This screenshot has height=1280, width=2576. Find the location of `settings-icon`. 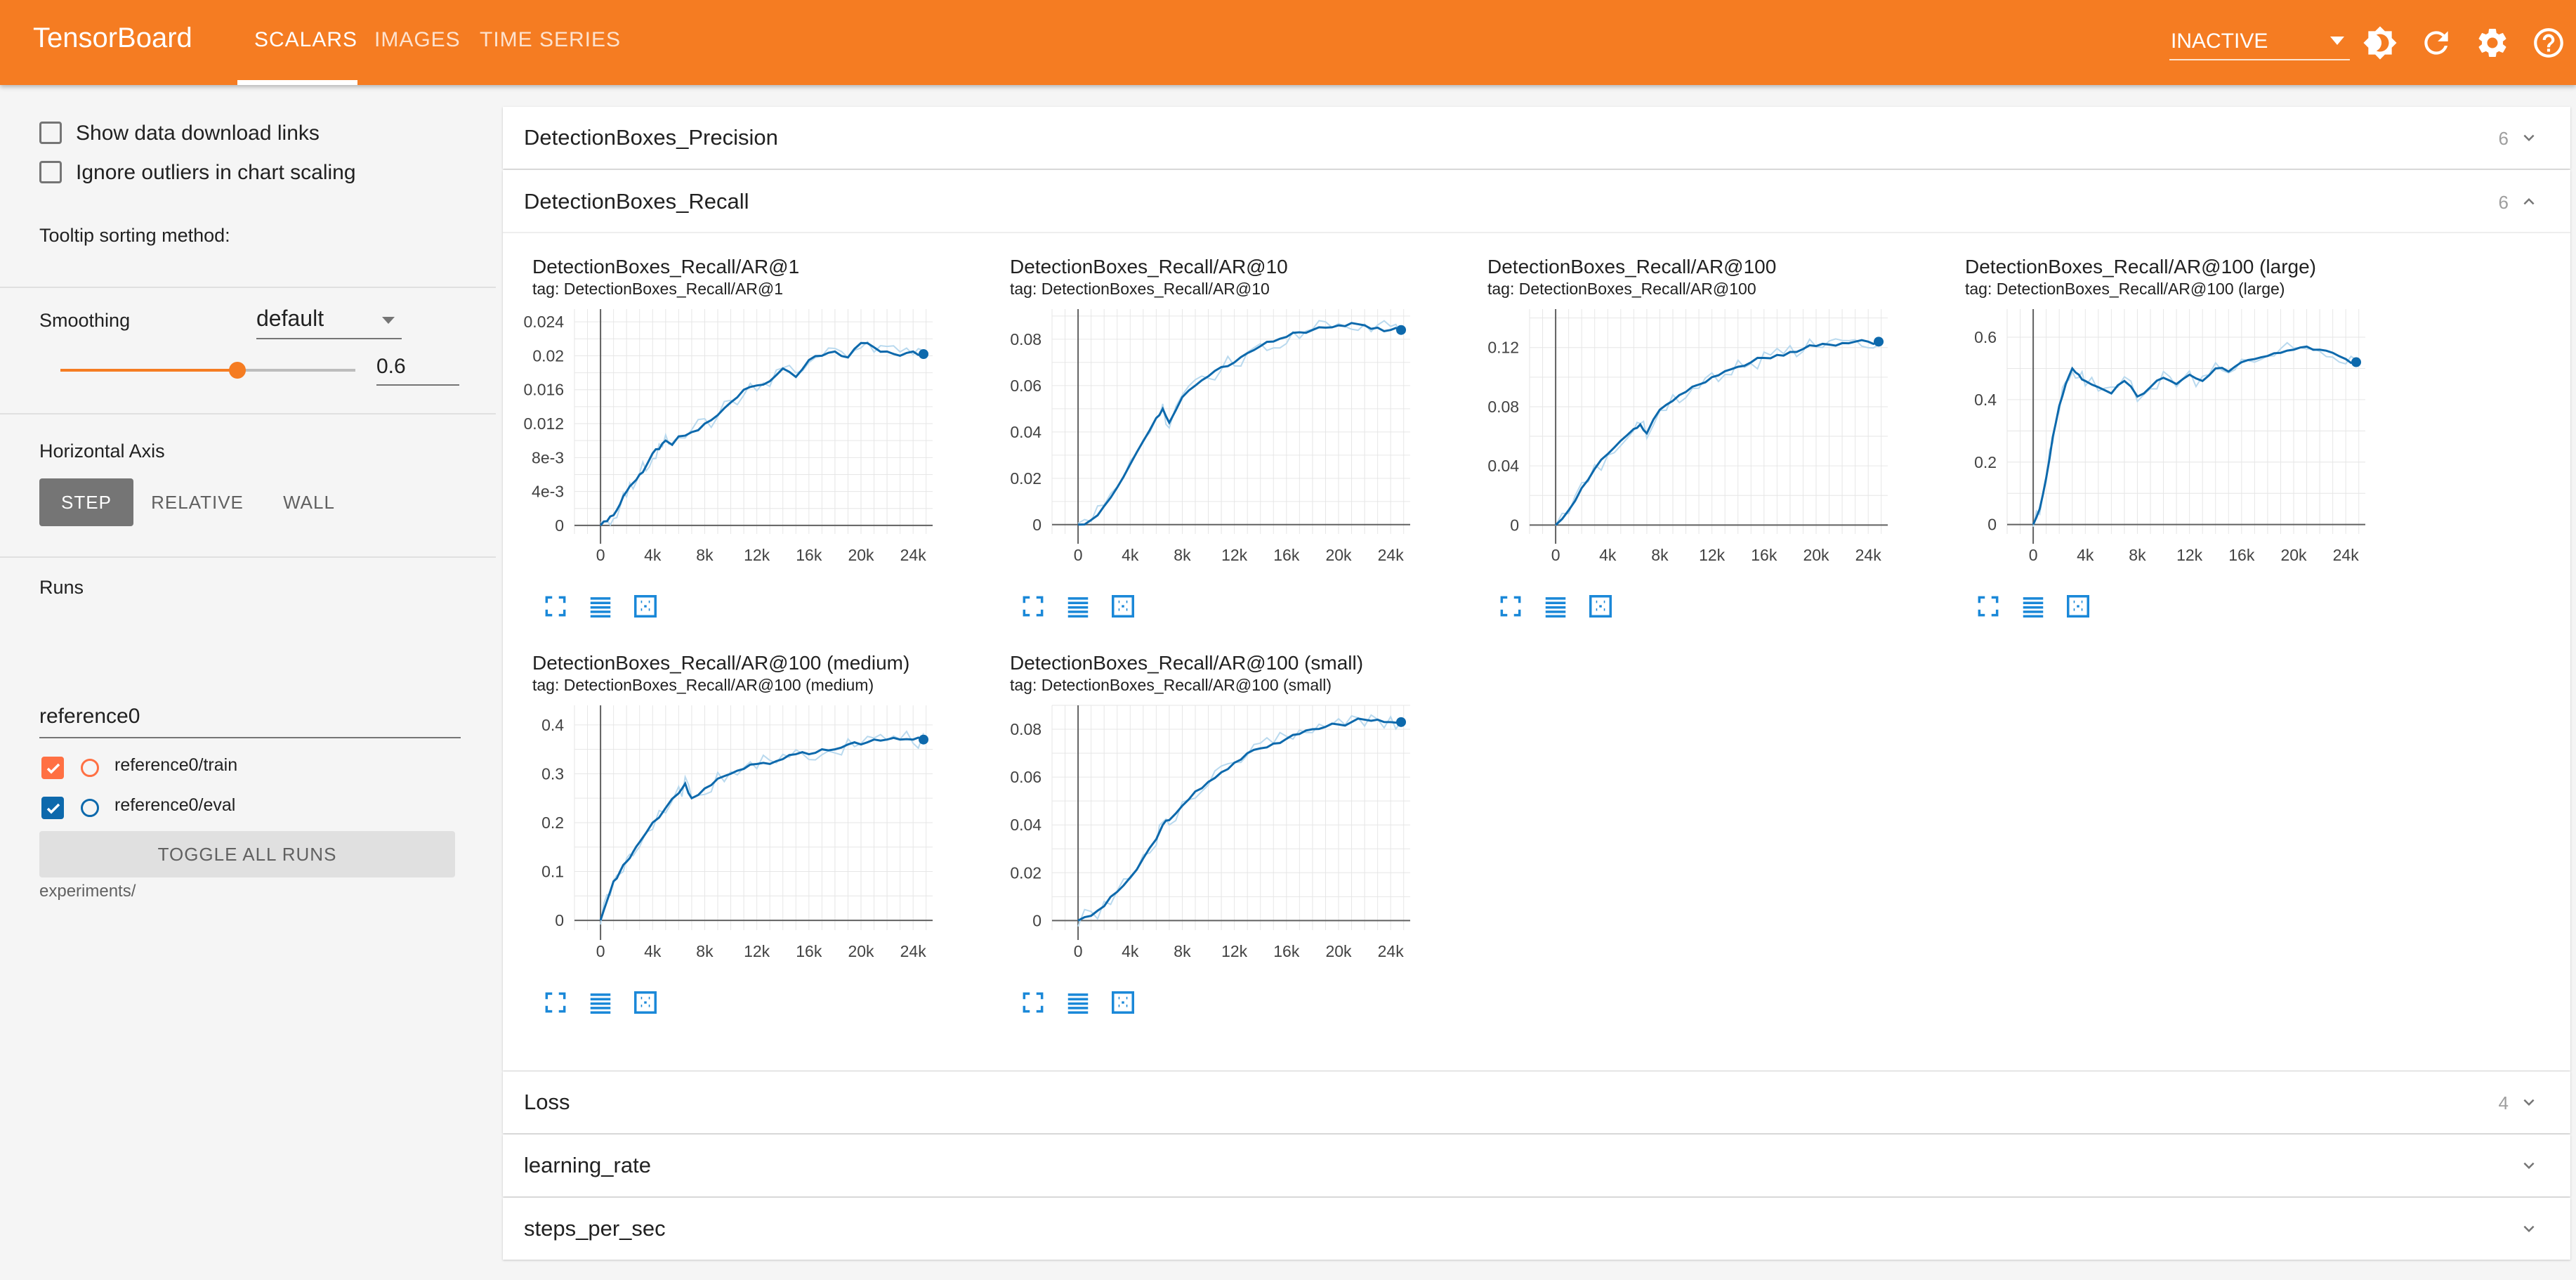

settings-icon is located at coordinates (2492, 42).